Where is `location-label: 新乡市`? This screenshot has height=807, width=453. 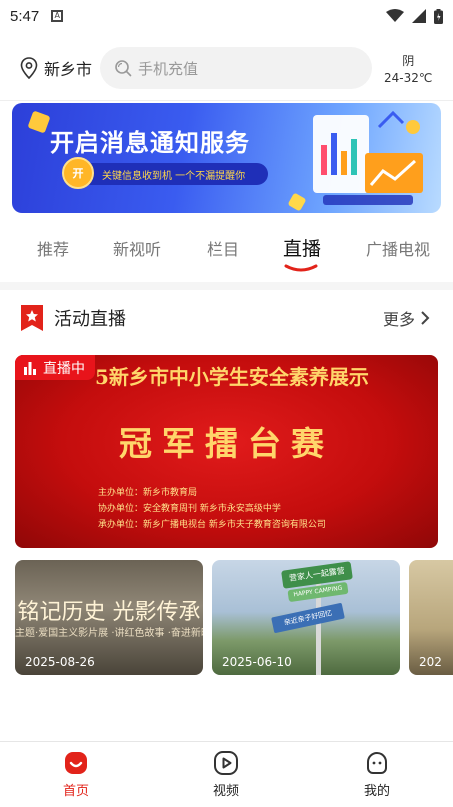
location-label: 新乡市 is located at coordinates (68, 69).